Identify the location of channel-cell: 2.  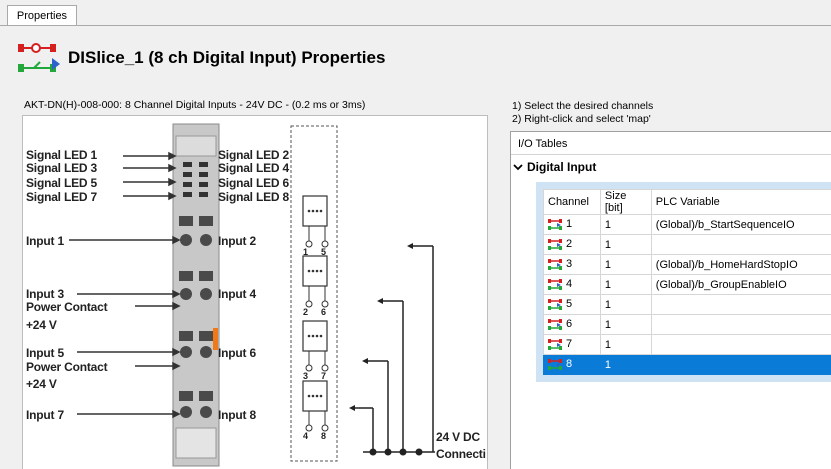
(572, 244).